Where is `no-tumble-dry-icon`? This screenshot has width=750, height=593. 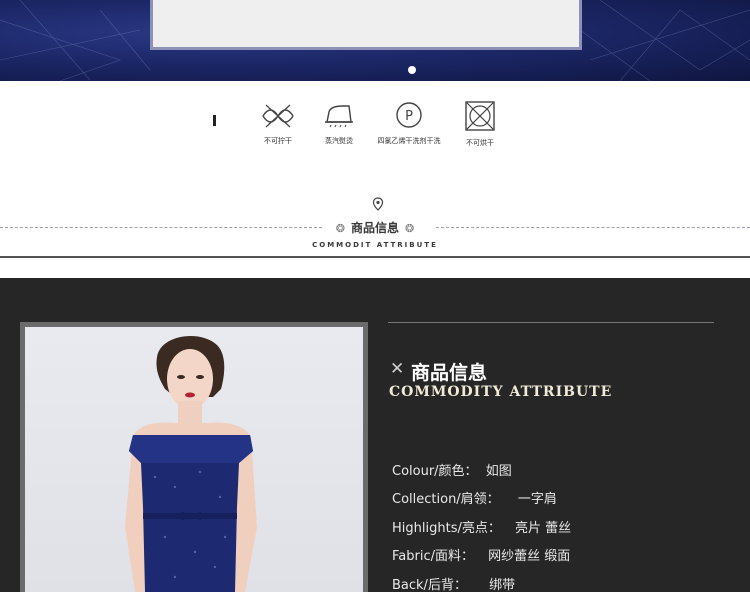 no-tumble-dry-icon is located at coordinates (480, 116).